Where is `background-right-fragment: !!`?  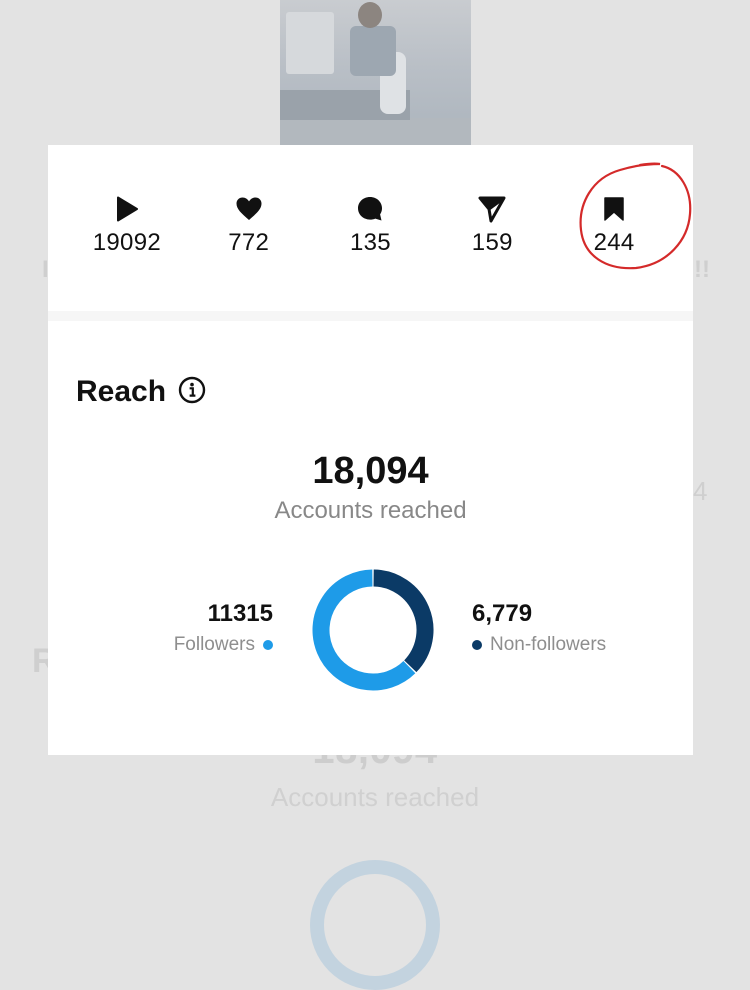
background-right-fragment: !! is located at coordinates (702, 269).